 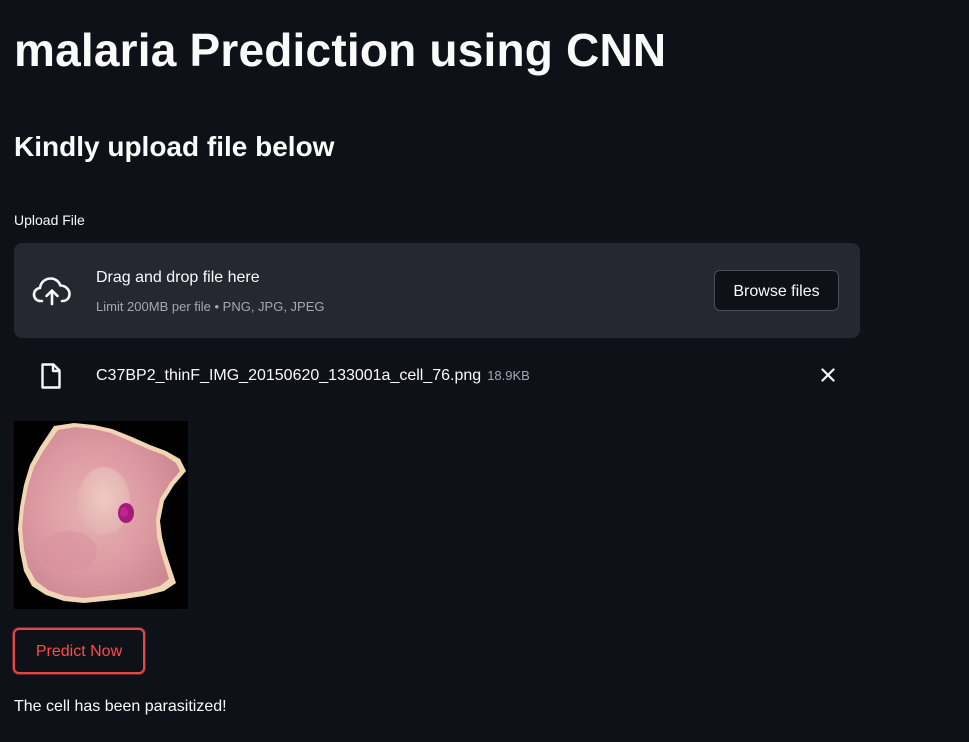 What do you see at coordinates (120, 706) in the screenshot?
I see `prediction-result: The cell has been parasitized!` at bounding box center [120, 706].